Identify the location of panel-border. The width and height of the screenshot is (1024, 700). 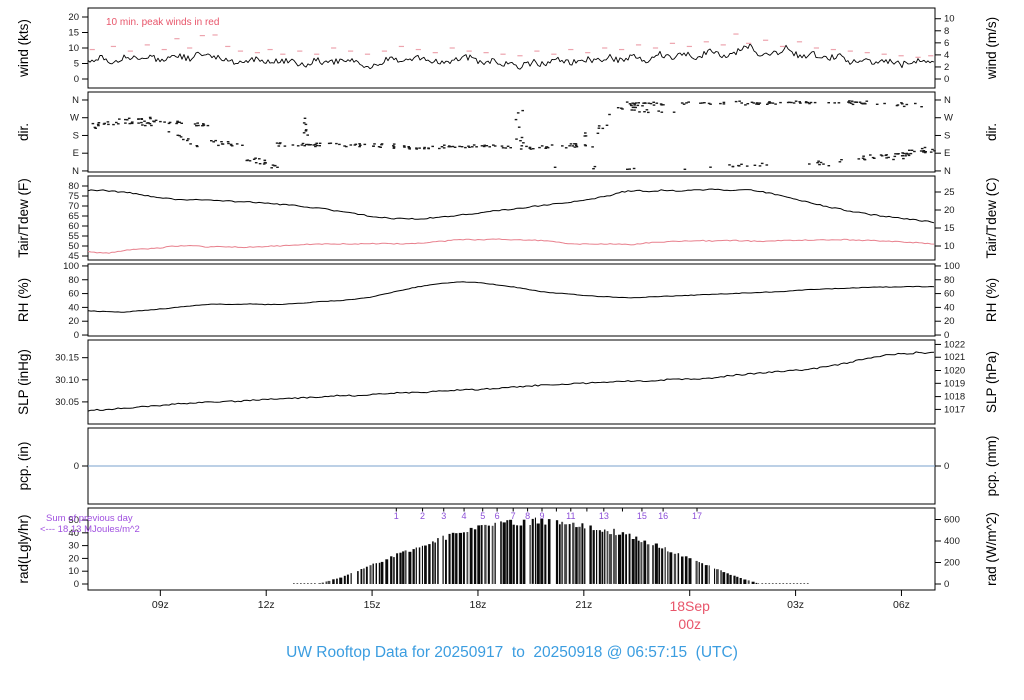
(511, 300).